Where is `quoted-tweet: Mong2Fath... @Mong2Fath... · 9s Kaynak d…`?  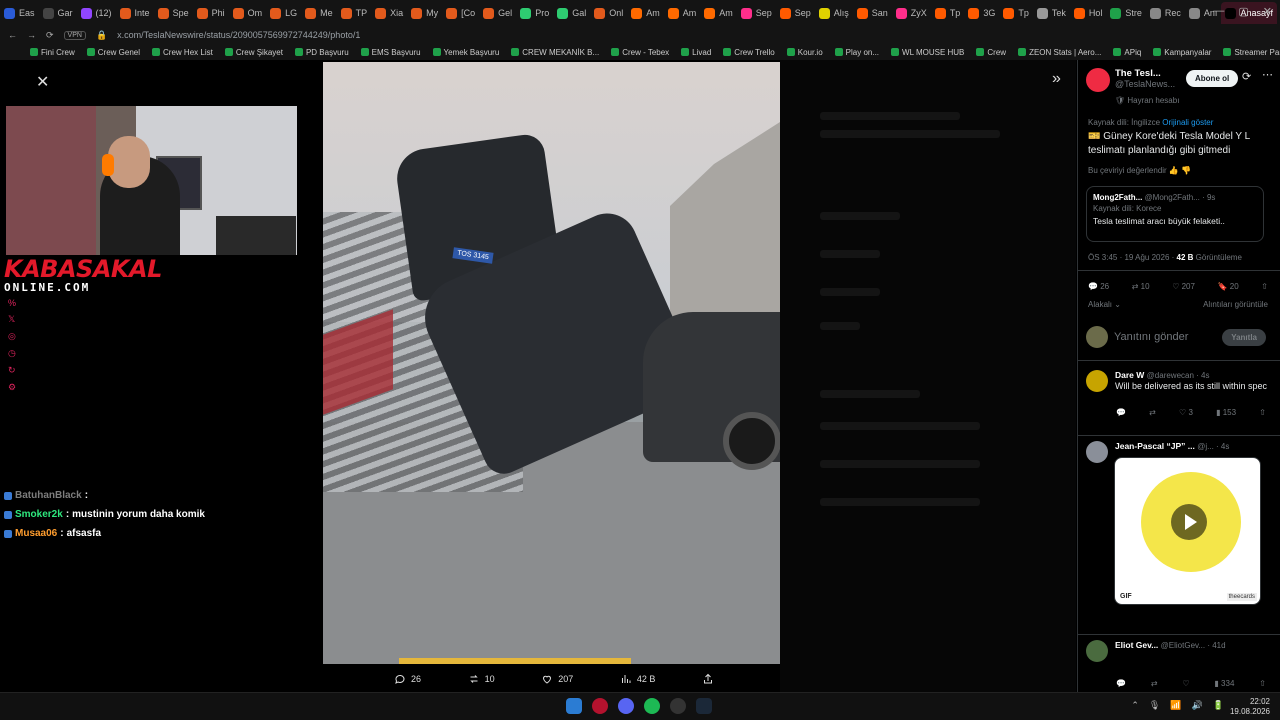
quoted-tweet: Mong2Fath... @Mong2Fath... · 9s Kaynak d… is located at coordinates (1175, 214).